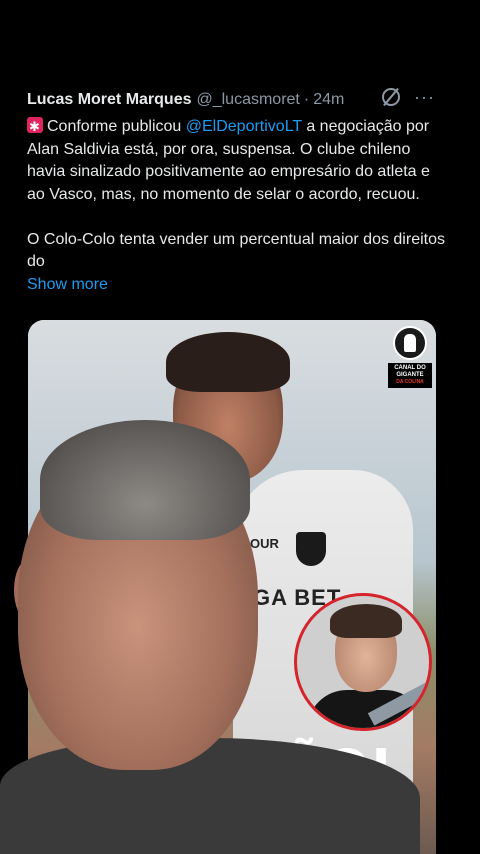  Describe the element at coordinates (424, 97) in the screenshot. I see `more-icon: ···` at that location.